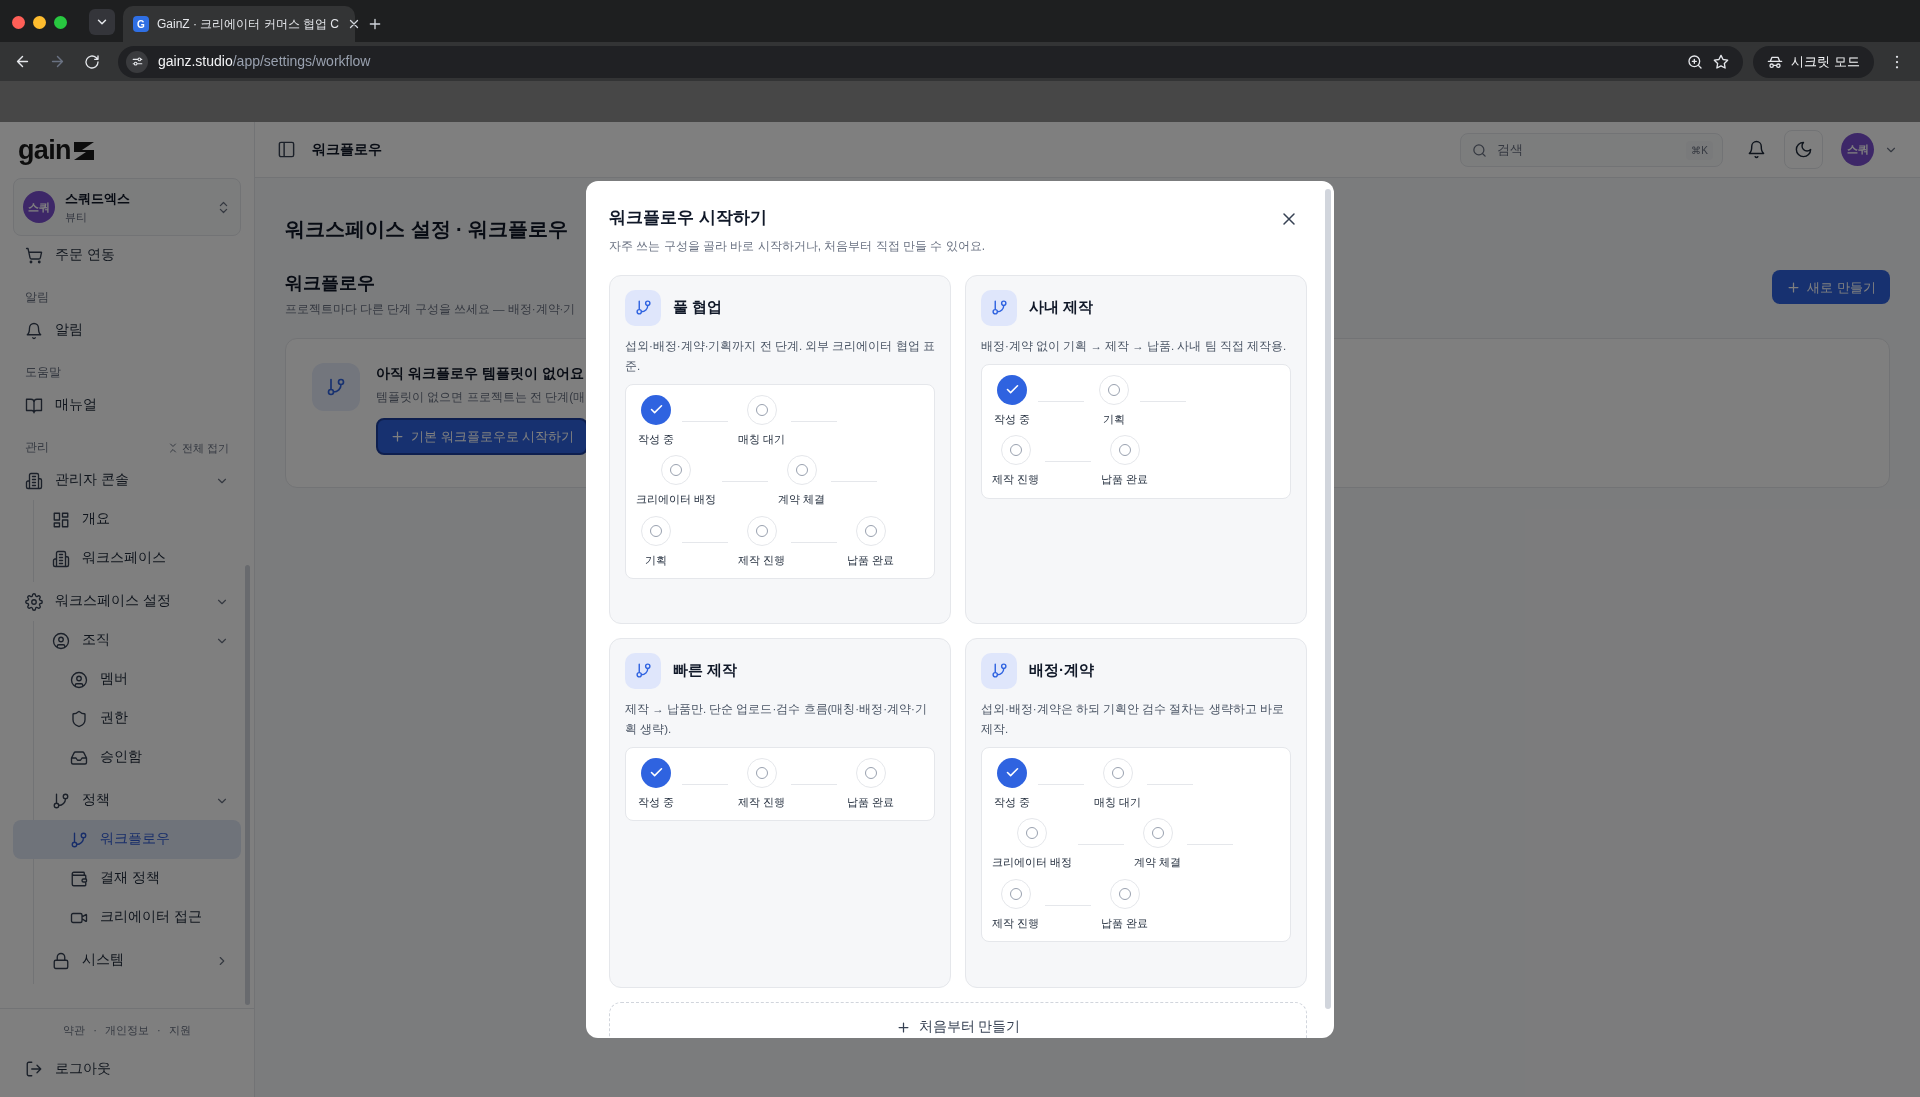 The width and height of the screenshot is (1920, 1097). Describe the element at coordinates (127, 960) in the screenshot. I see `sidebar-item: 시스템` at that location.